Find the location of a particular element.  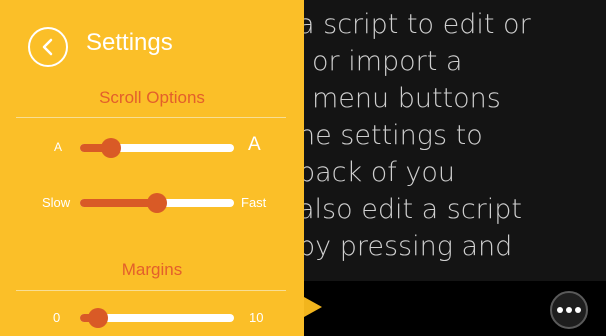

text-size-slider is located at coordinates (157, 148).